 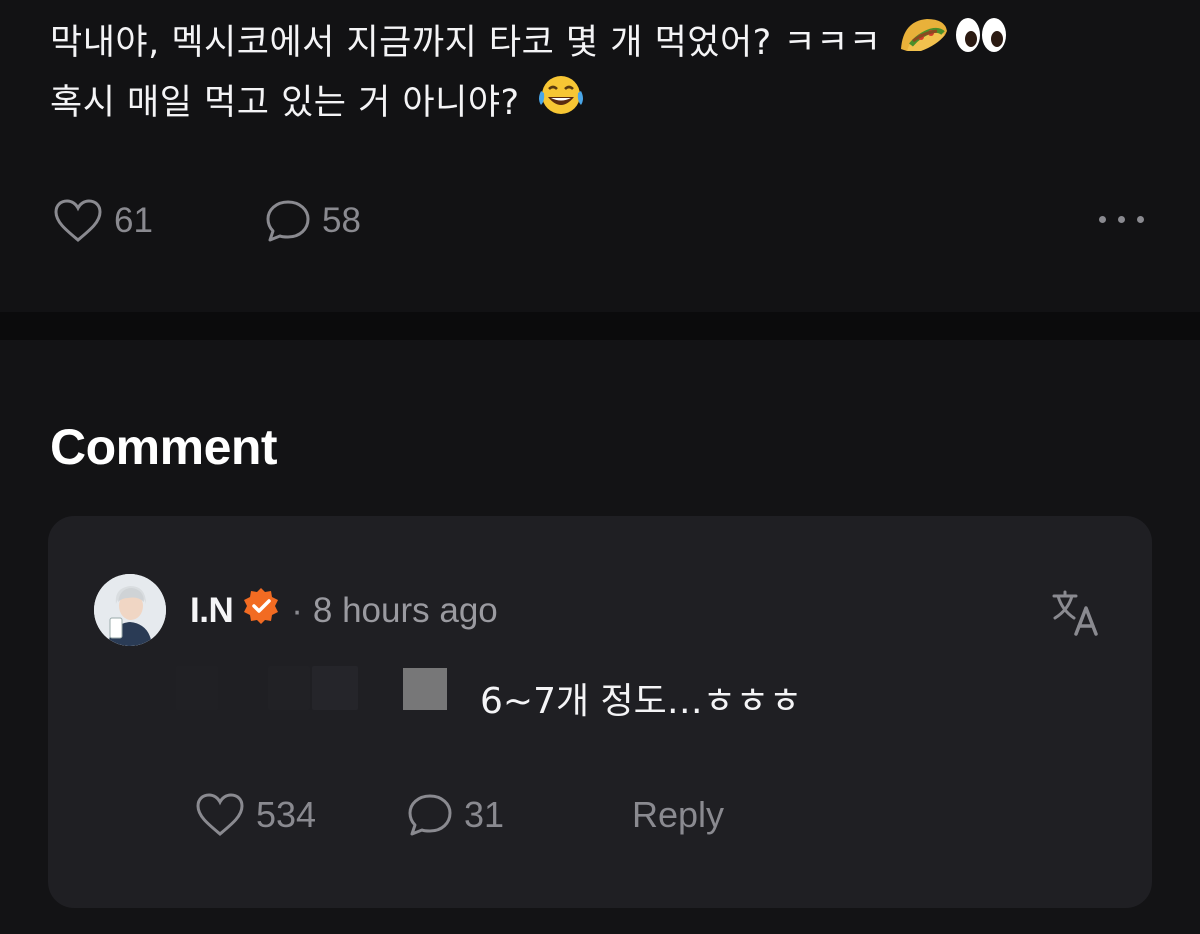 What do you see at coordinates (425, 689) in the screenshot?
I see `placeholder-square` at bounding box center [425, 689].